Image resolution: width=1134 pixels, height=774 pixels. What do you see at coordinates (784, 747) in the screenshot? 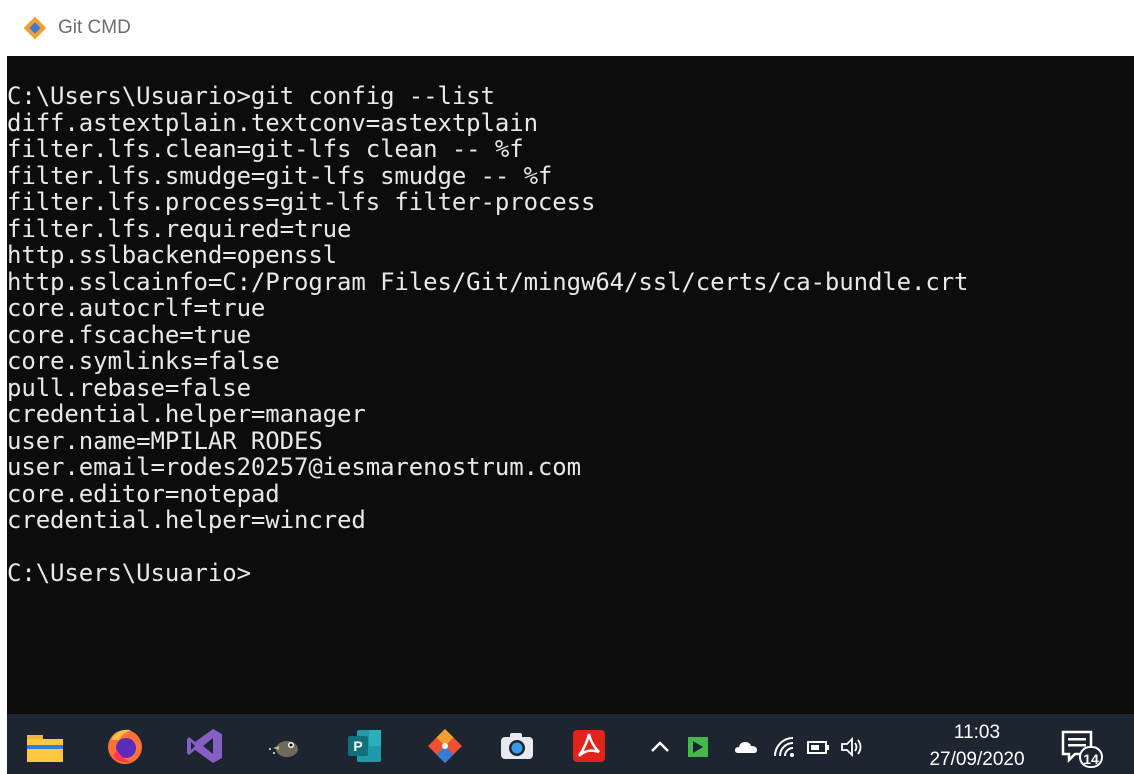
I see `wifi-icon` at bounding box center [784, 747].